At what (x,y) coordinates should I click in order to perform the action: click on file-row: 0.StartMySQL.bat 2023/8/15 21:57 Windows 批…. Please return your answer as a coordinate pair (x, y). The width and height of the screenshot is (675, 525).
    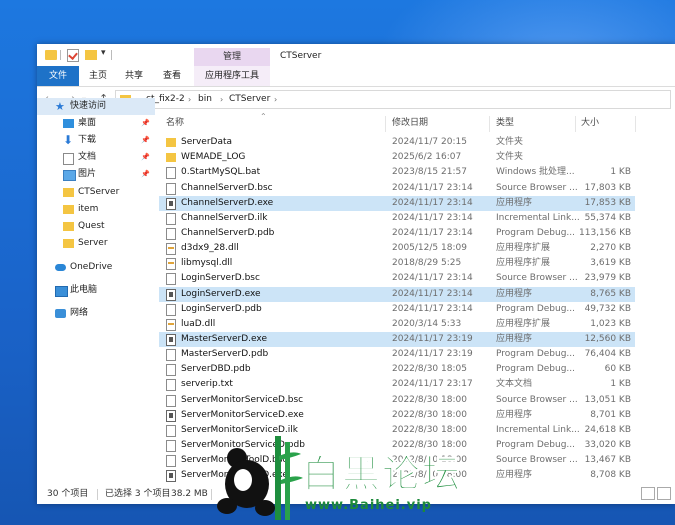
    Looking at the image, I should click on (397, 172).